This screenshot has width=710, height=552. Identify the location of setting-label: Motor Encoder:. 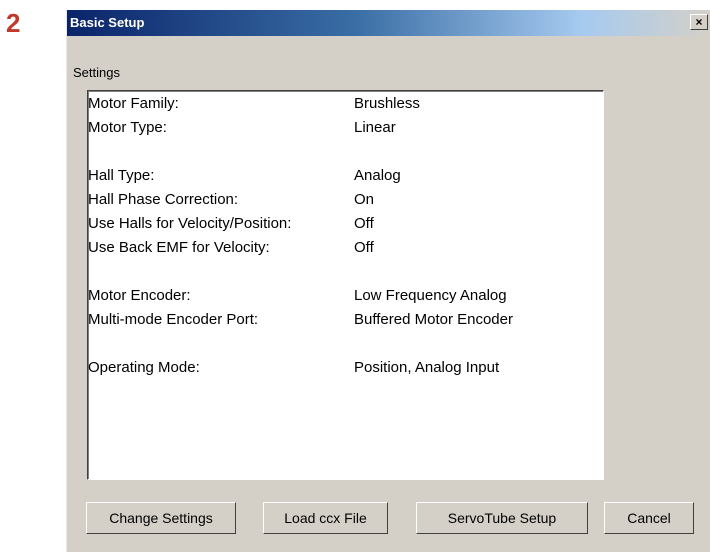
(139, 295).